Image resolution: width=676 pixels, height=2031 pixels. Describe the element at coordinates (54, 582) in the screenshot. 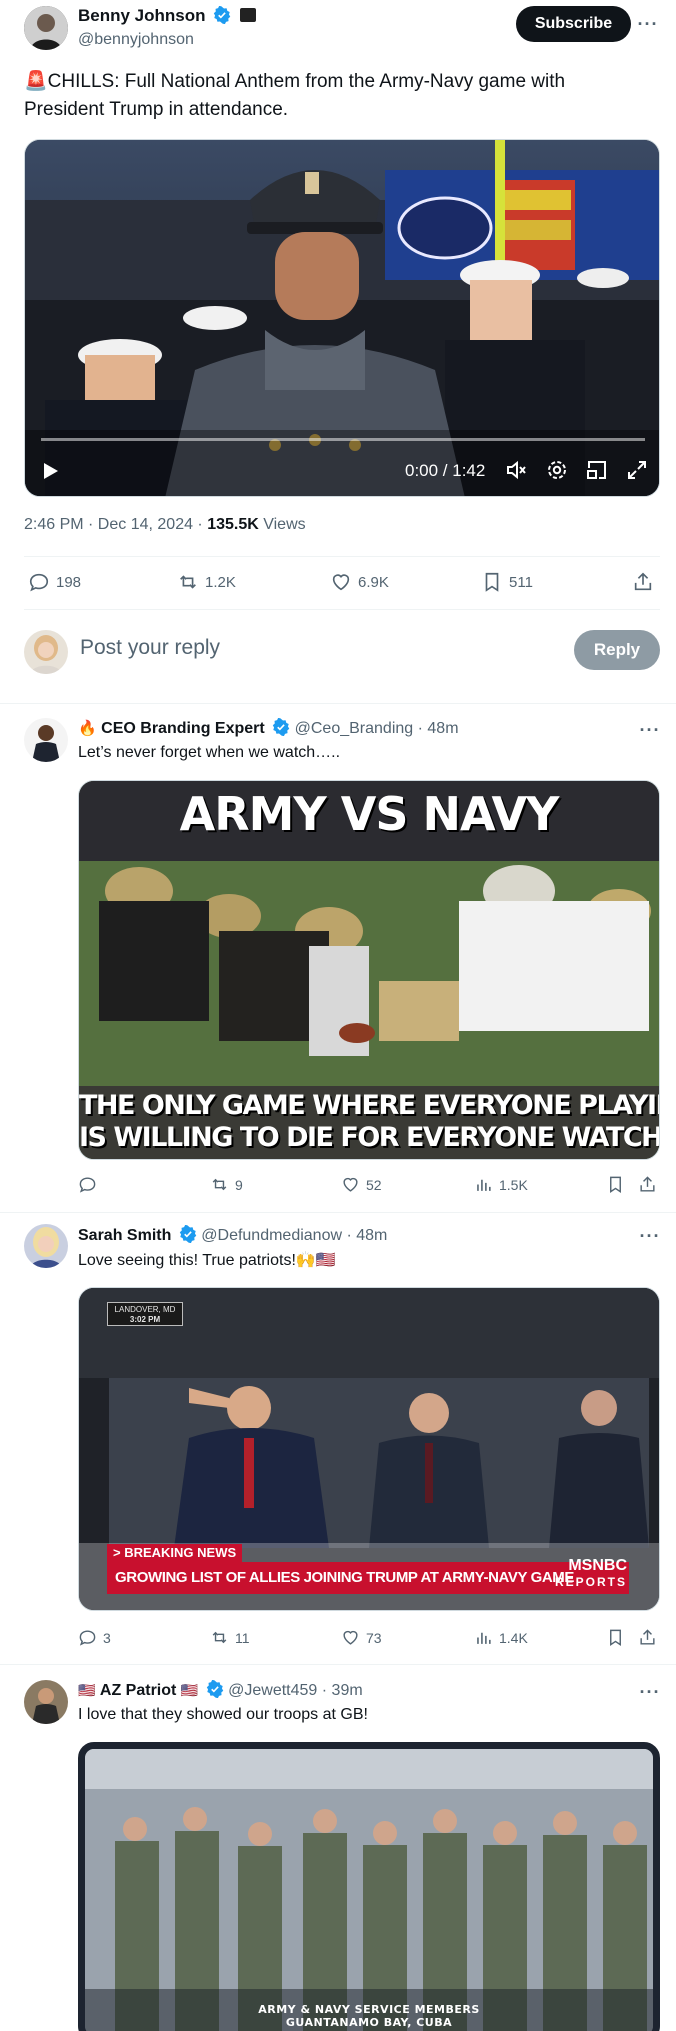

I see `reply-action: 198` at that location.